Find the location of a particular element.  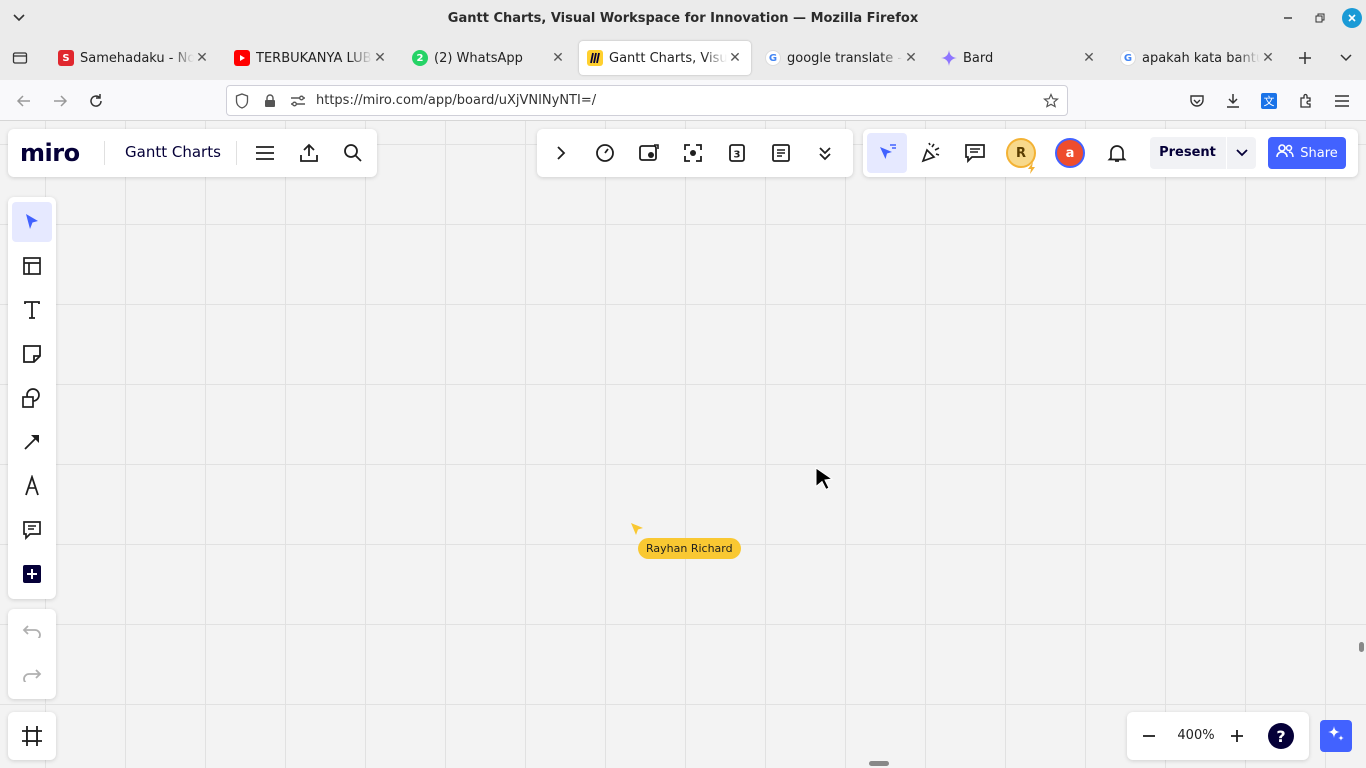

ai-assist-button is located at coordinates (1336, 736).